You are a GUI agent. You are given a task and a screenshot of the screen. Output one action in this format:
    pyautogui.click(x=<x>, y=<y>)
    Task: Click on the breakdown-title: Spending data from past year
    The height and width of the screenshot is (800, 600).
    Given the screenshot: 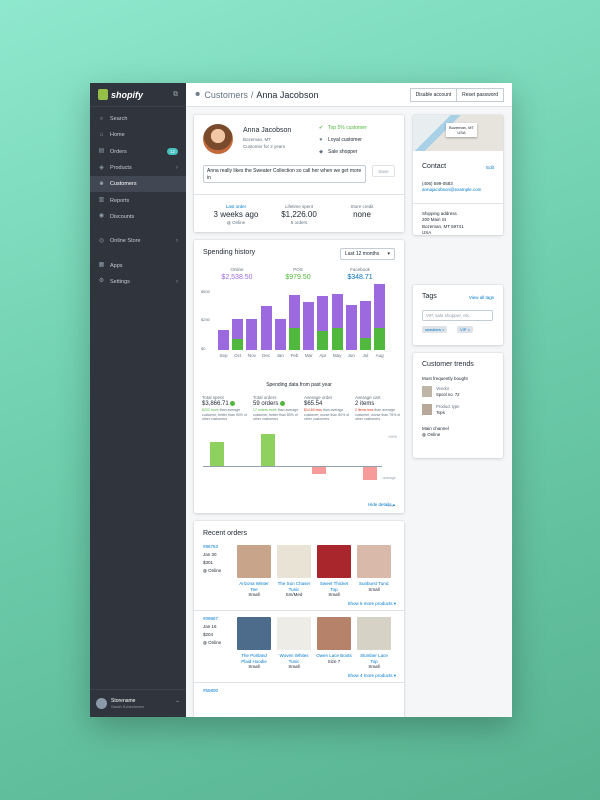 What is the action you would take?
    pyautogui.click(x=299, y=385)
    